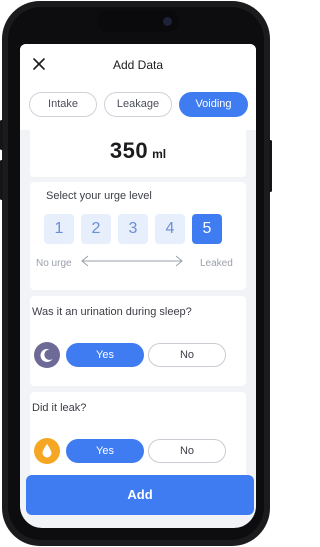 The height and width of the screenshot is (547, 320). I want to click on urge-level-3: 3, so click(133, 229).